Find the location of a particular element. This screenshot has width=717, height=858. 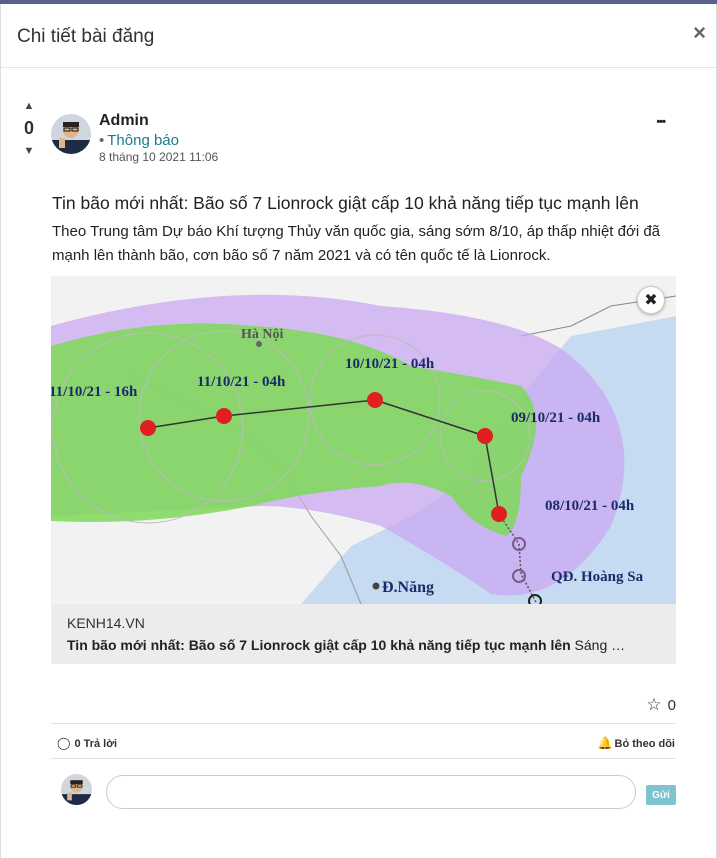

reply-count-label: 0 Trả lời is located at coordinates (96, 744).